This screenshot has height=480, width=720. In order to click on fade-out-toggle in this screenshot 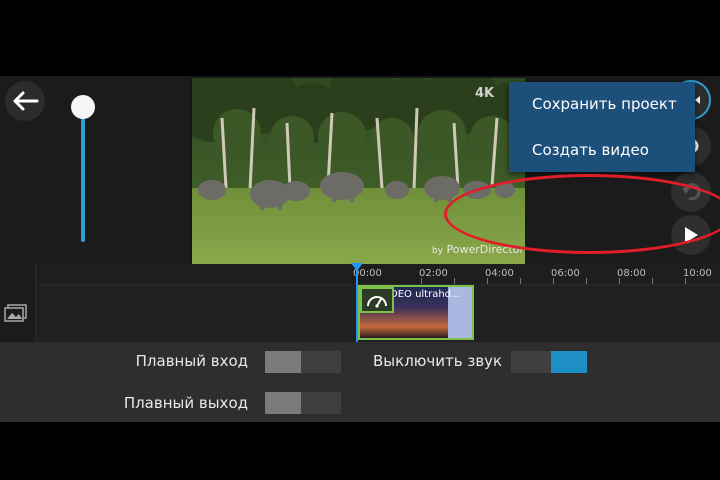, I will do `click(303, 403)`.